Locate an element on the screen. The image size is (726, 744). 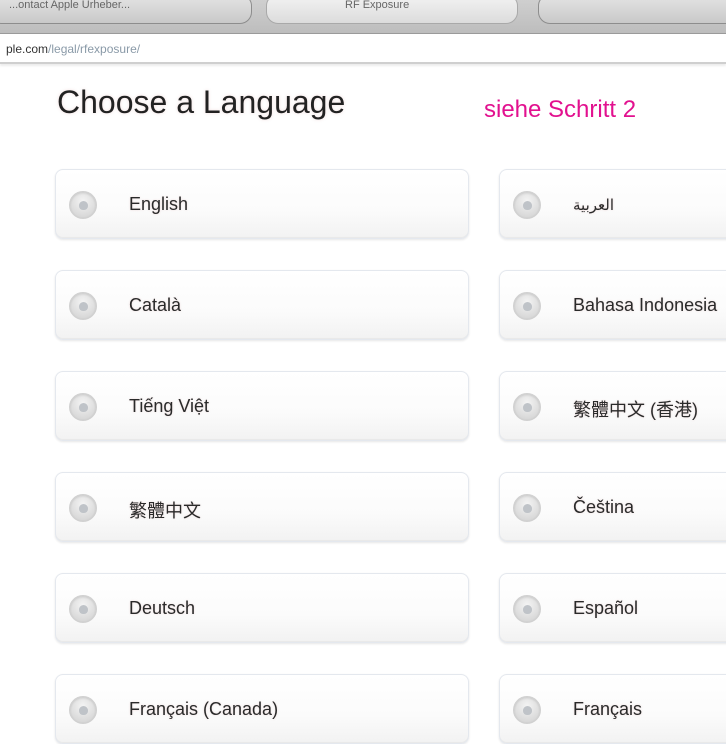
browser-tab-strip: ...ontact Apple Urheber... RF Exposure is located at coordinates (363, 17).